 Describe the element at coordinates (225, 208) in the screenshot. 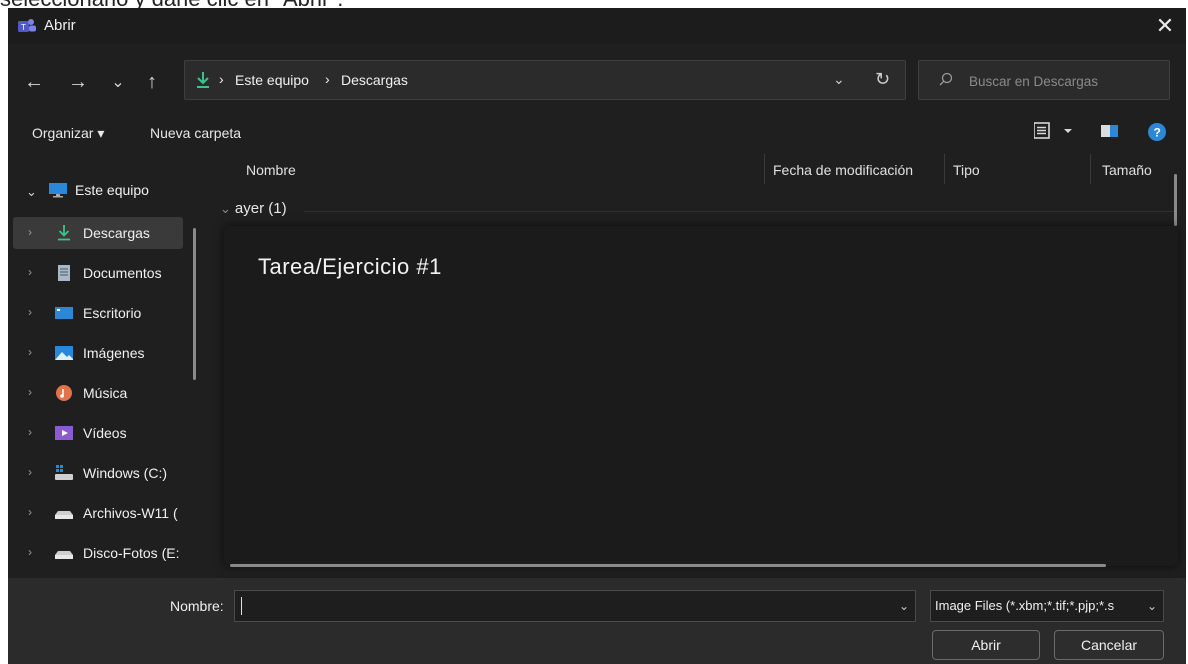

I see `collapse-chevron-icon: ⌄` at that location.